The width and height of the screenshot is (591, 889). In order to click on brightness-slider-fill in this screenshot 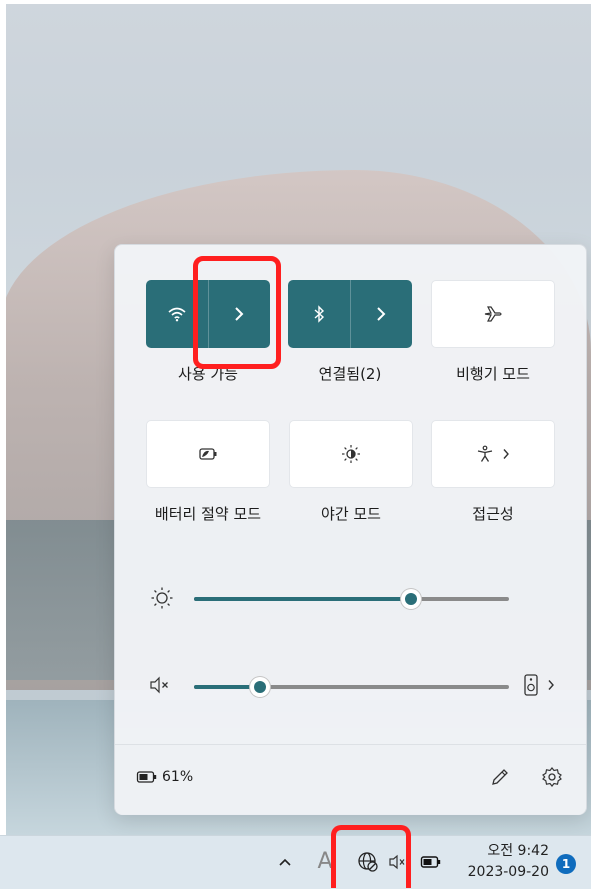, I will do `click(303, 599)`.